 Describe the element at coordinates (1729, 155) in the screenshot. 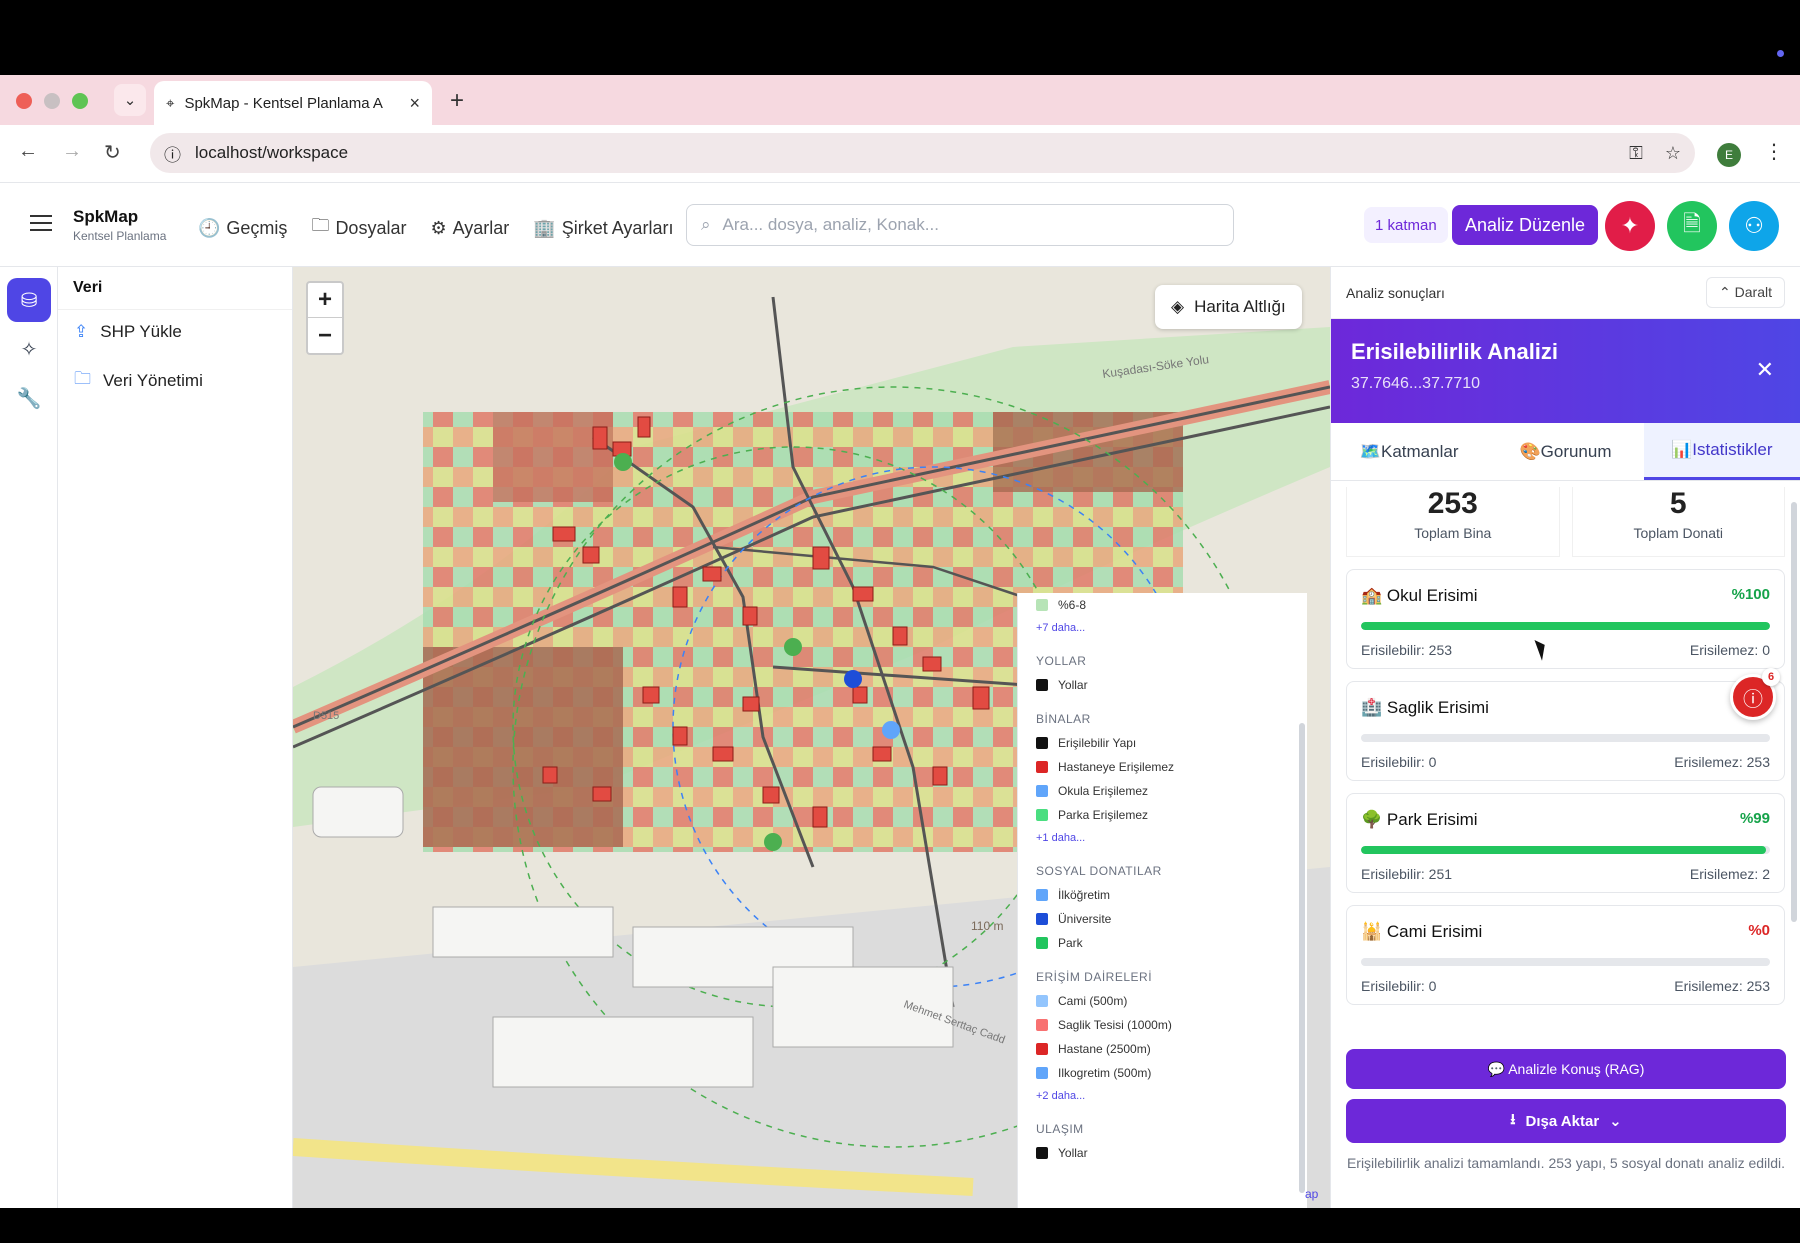

I see `profile-avatar: E` at that location.